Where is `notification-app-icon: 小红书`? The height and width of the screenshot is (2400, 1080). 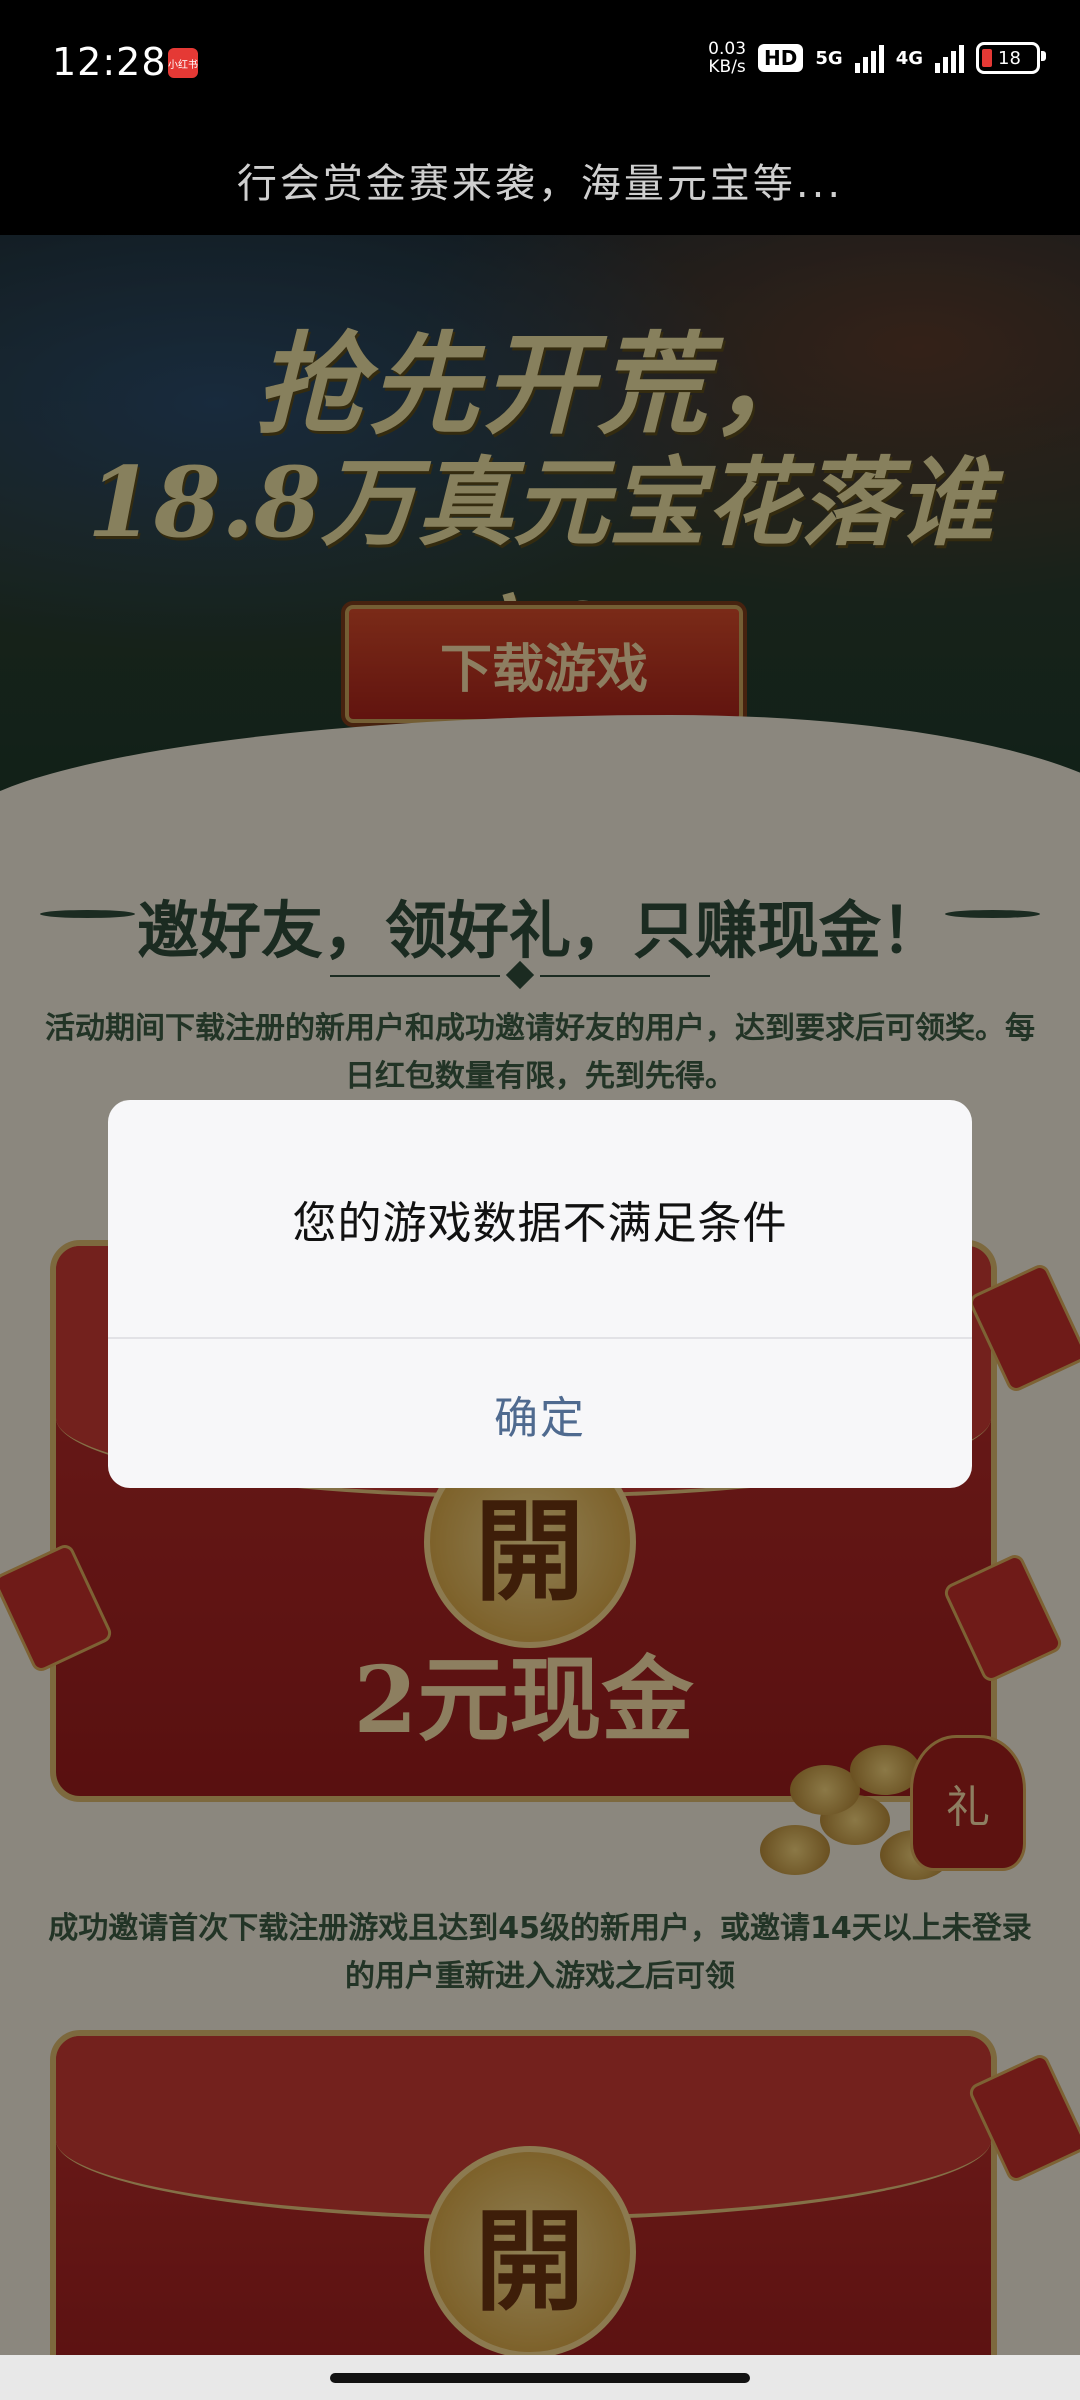 notification-app-icon: 小红书 is located at coordinates (183, 63).